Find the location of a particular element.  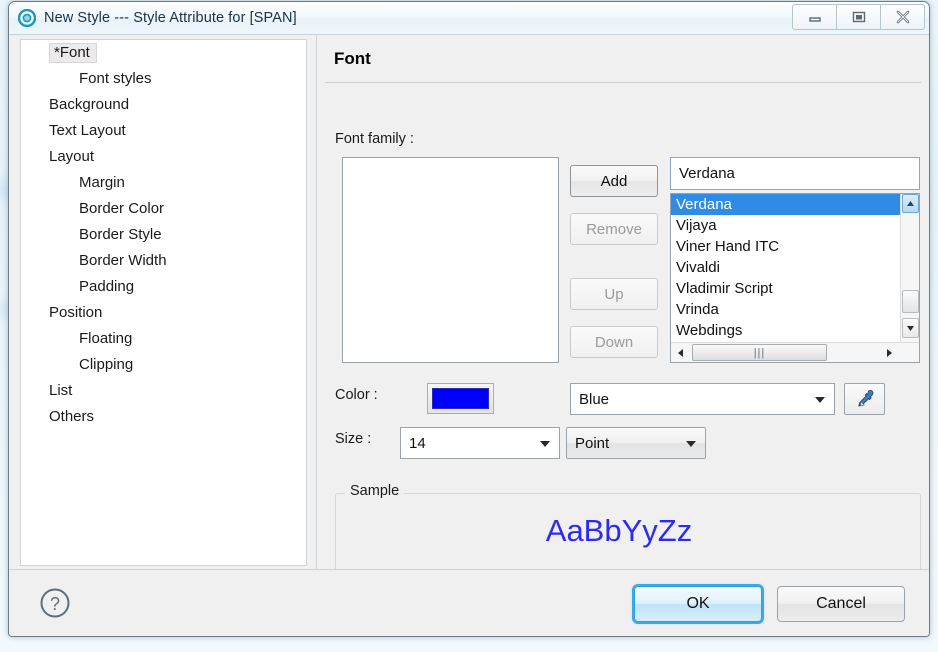

selected-font-families-list is located at coordinates (450, 260).